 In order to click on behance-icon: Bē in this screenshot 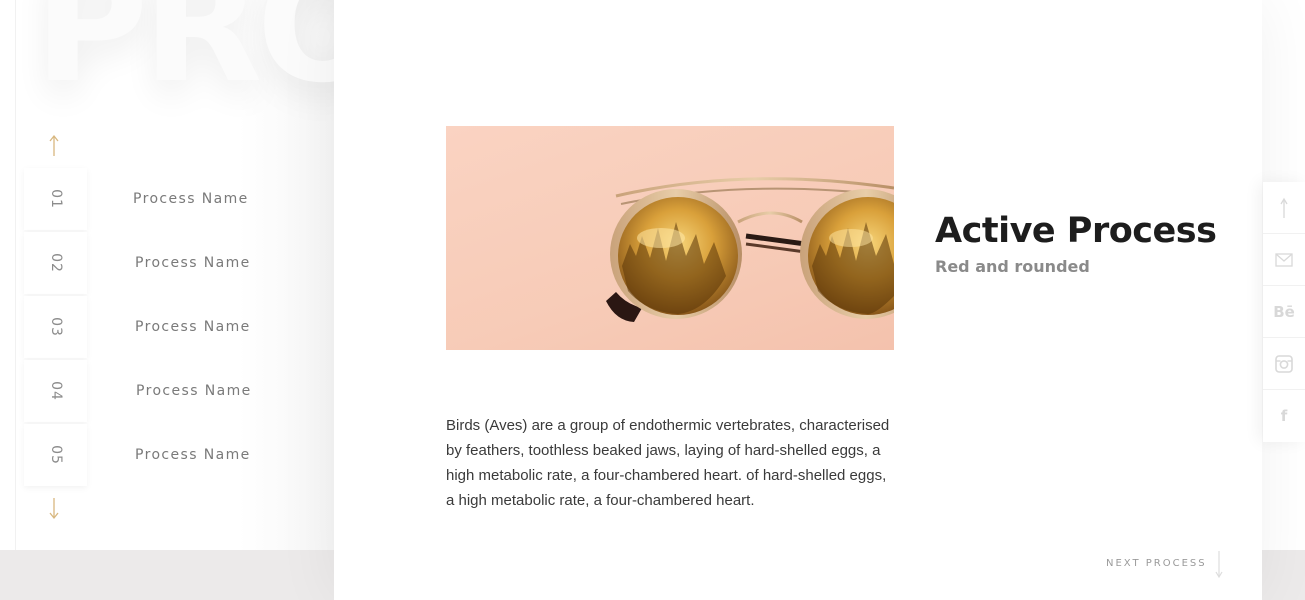, I will do `click(1284, 311)`.